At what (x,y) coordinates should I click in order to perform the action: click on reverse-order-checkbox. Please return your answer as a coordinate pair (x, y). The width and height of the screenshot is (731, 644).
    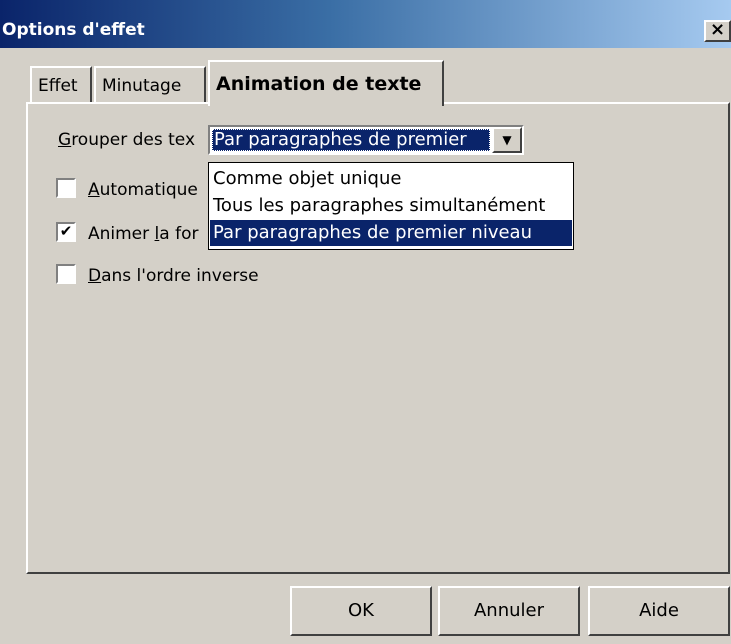
    Looking at the image, I should click on (66, 274).